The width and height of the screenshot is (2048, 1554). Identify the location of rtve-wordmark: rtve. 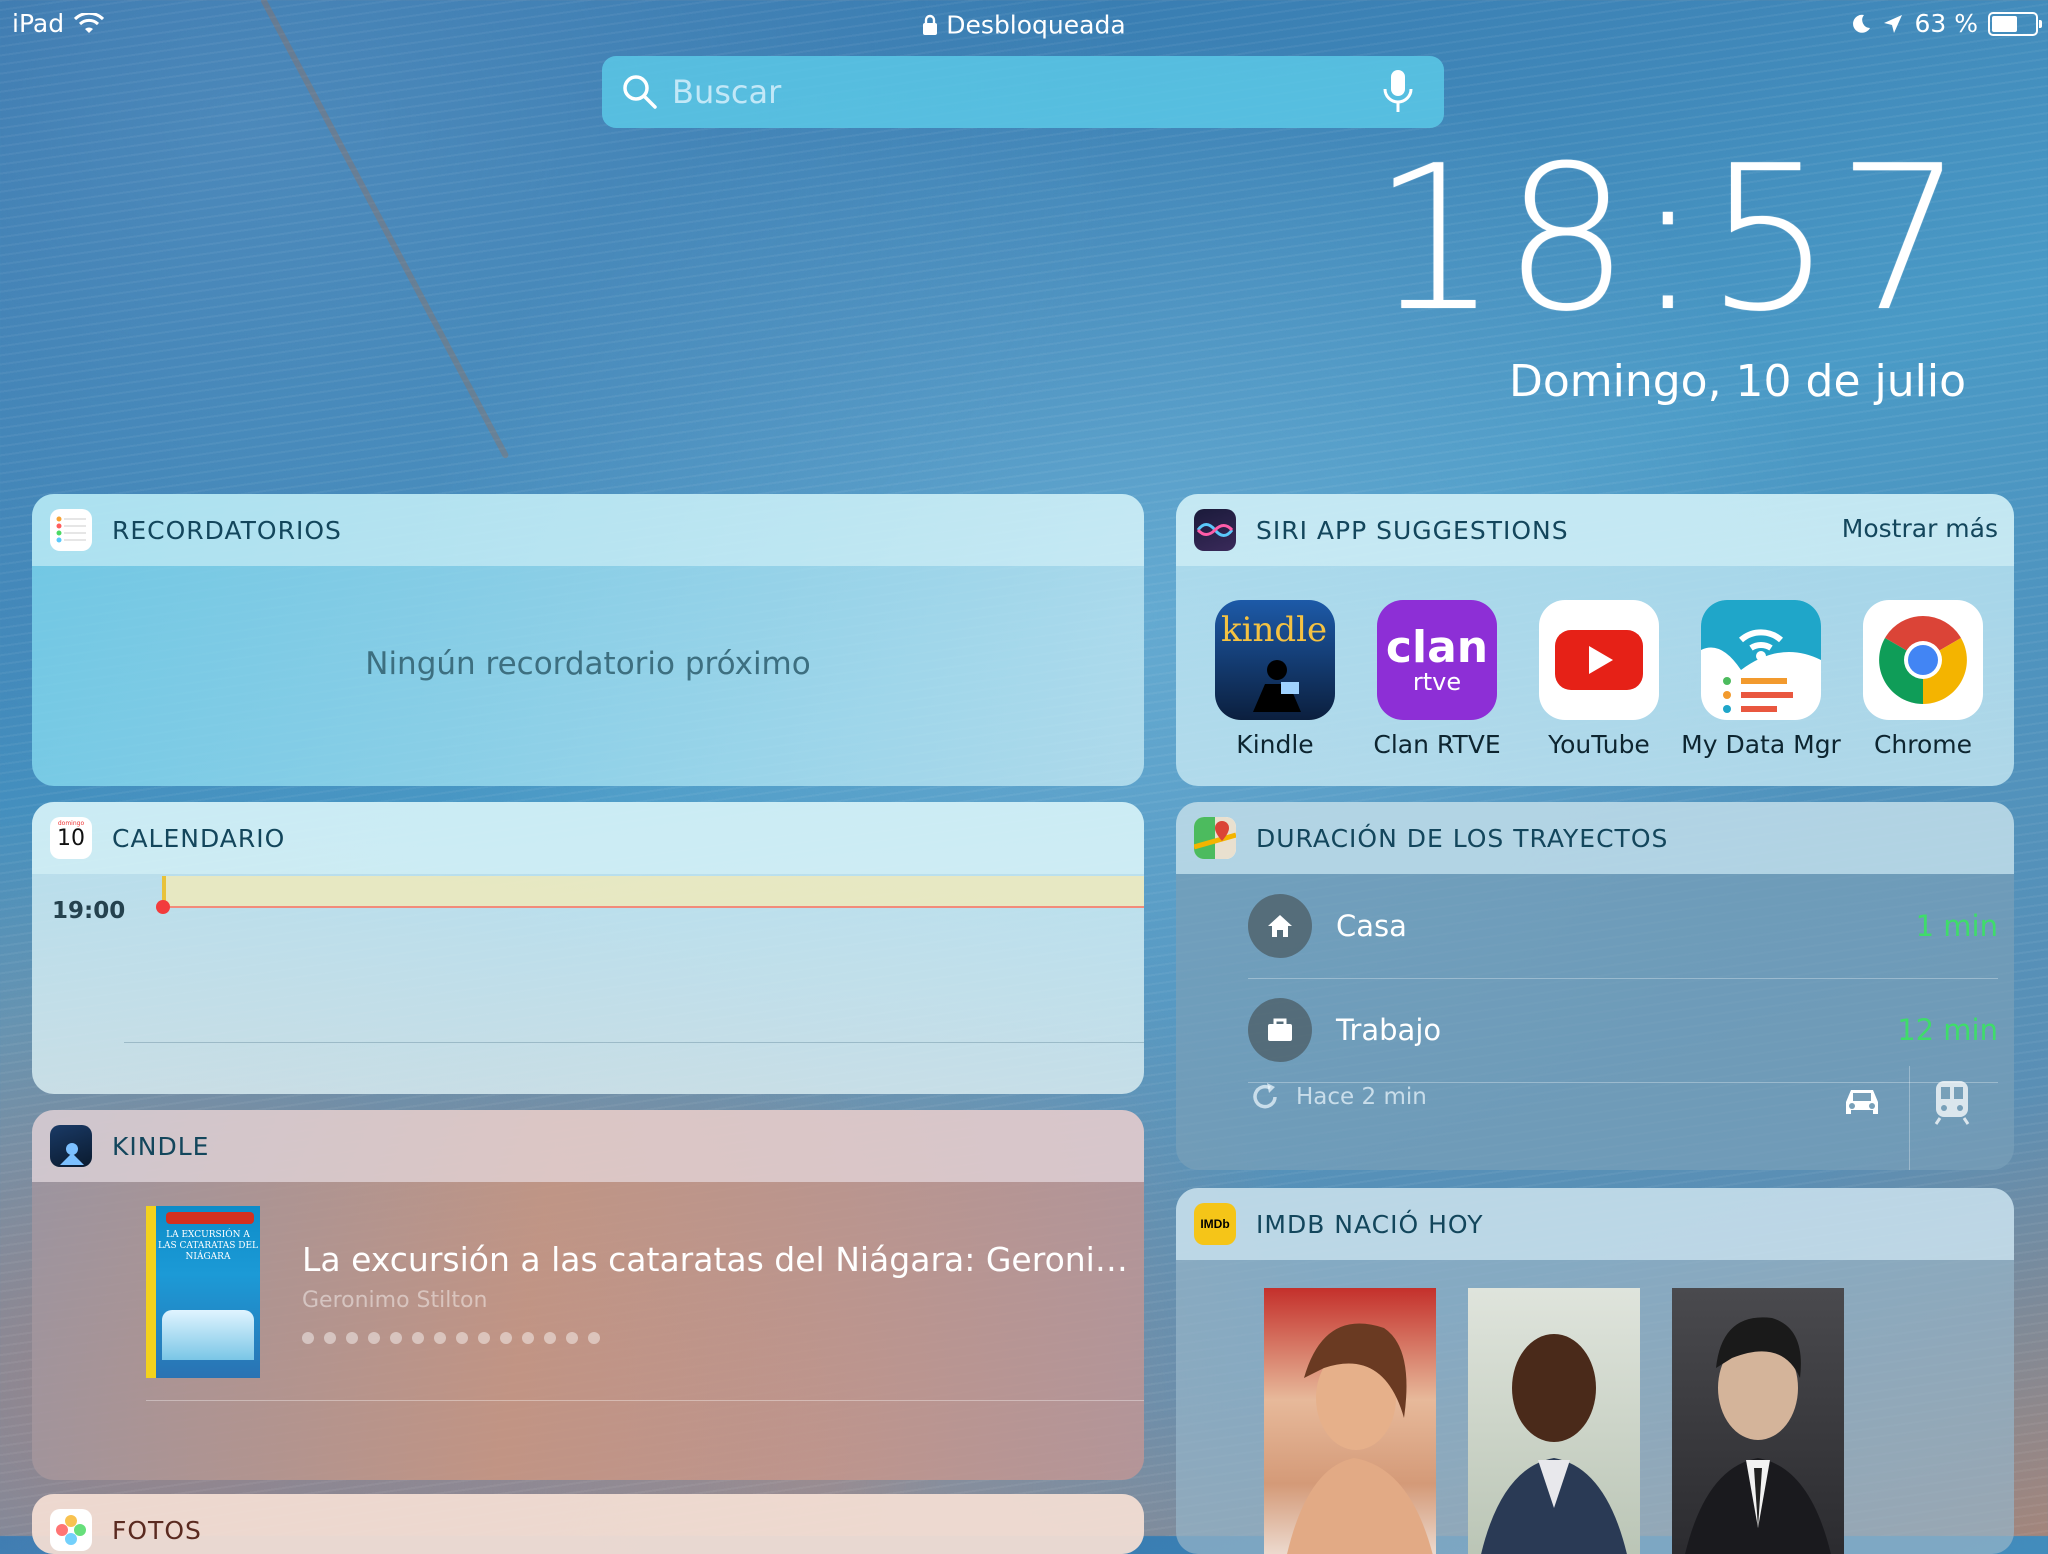
(1437, 682).